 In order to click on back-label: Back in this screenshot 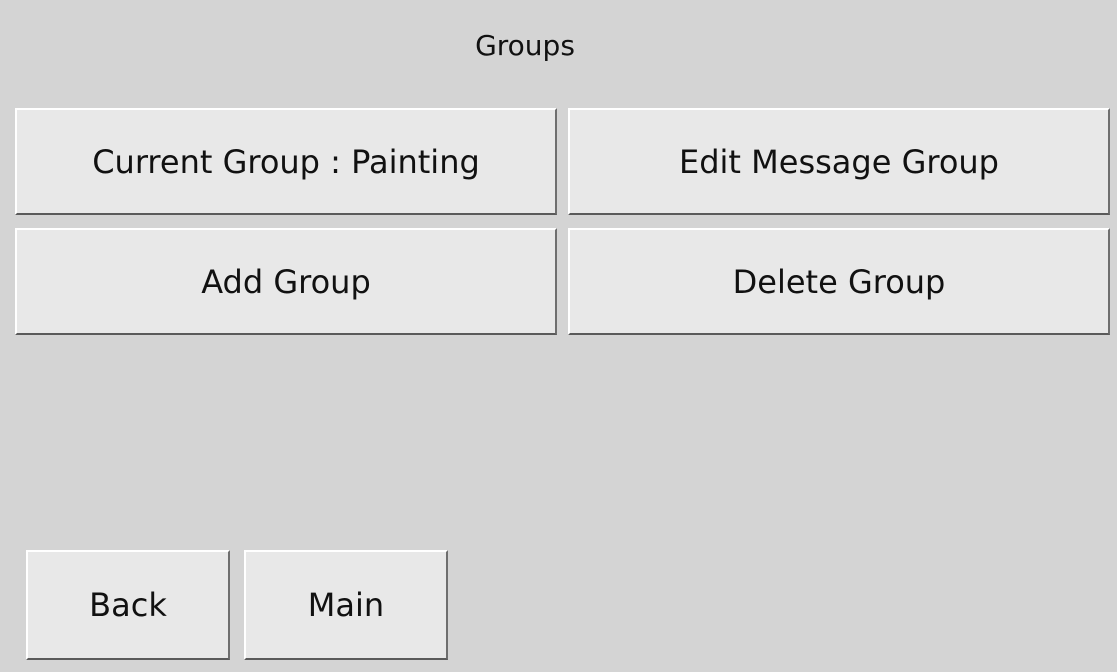, I will do `click(128, 605)`.